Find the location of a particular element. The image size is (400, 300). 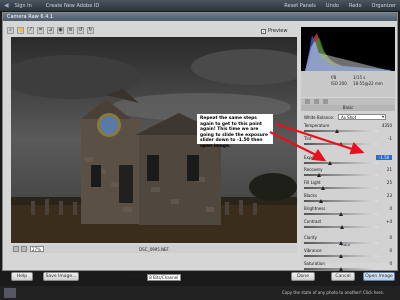

tab-basic is located at coordinates (307, 101).